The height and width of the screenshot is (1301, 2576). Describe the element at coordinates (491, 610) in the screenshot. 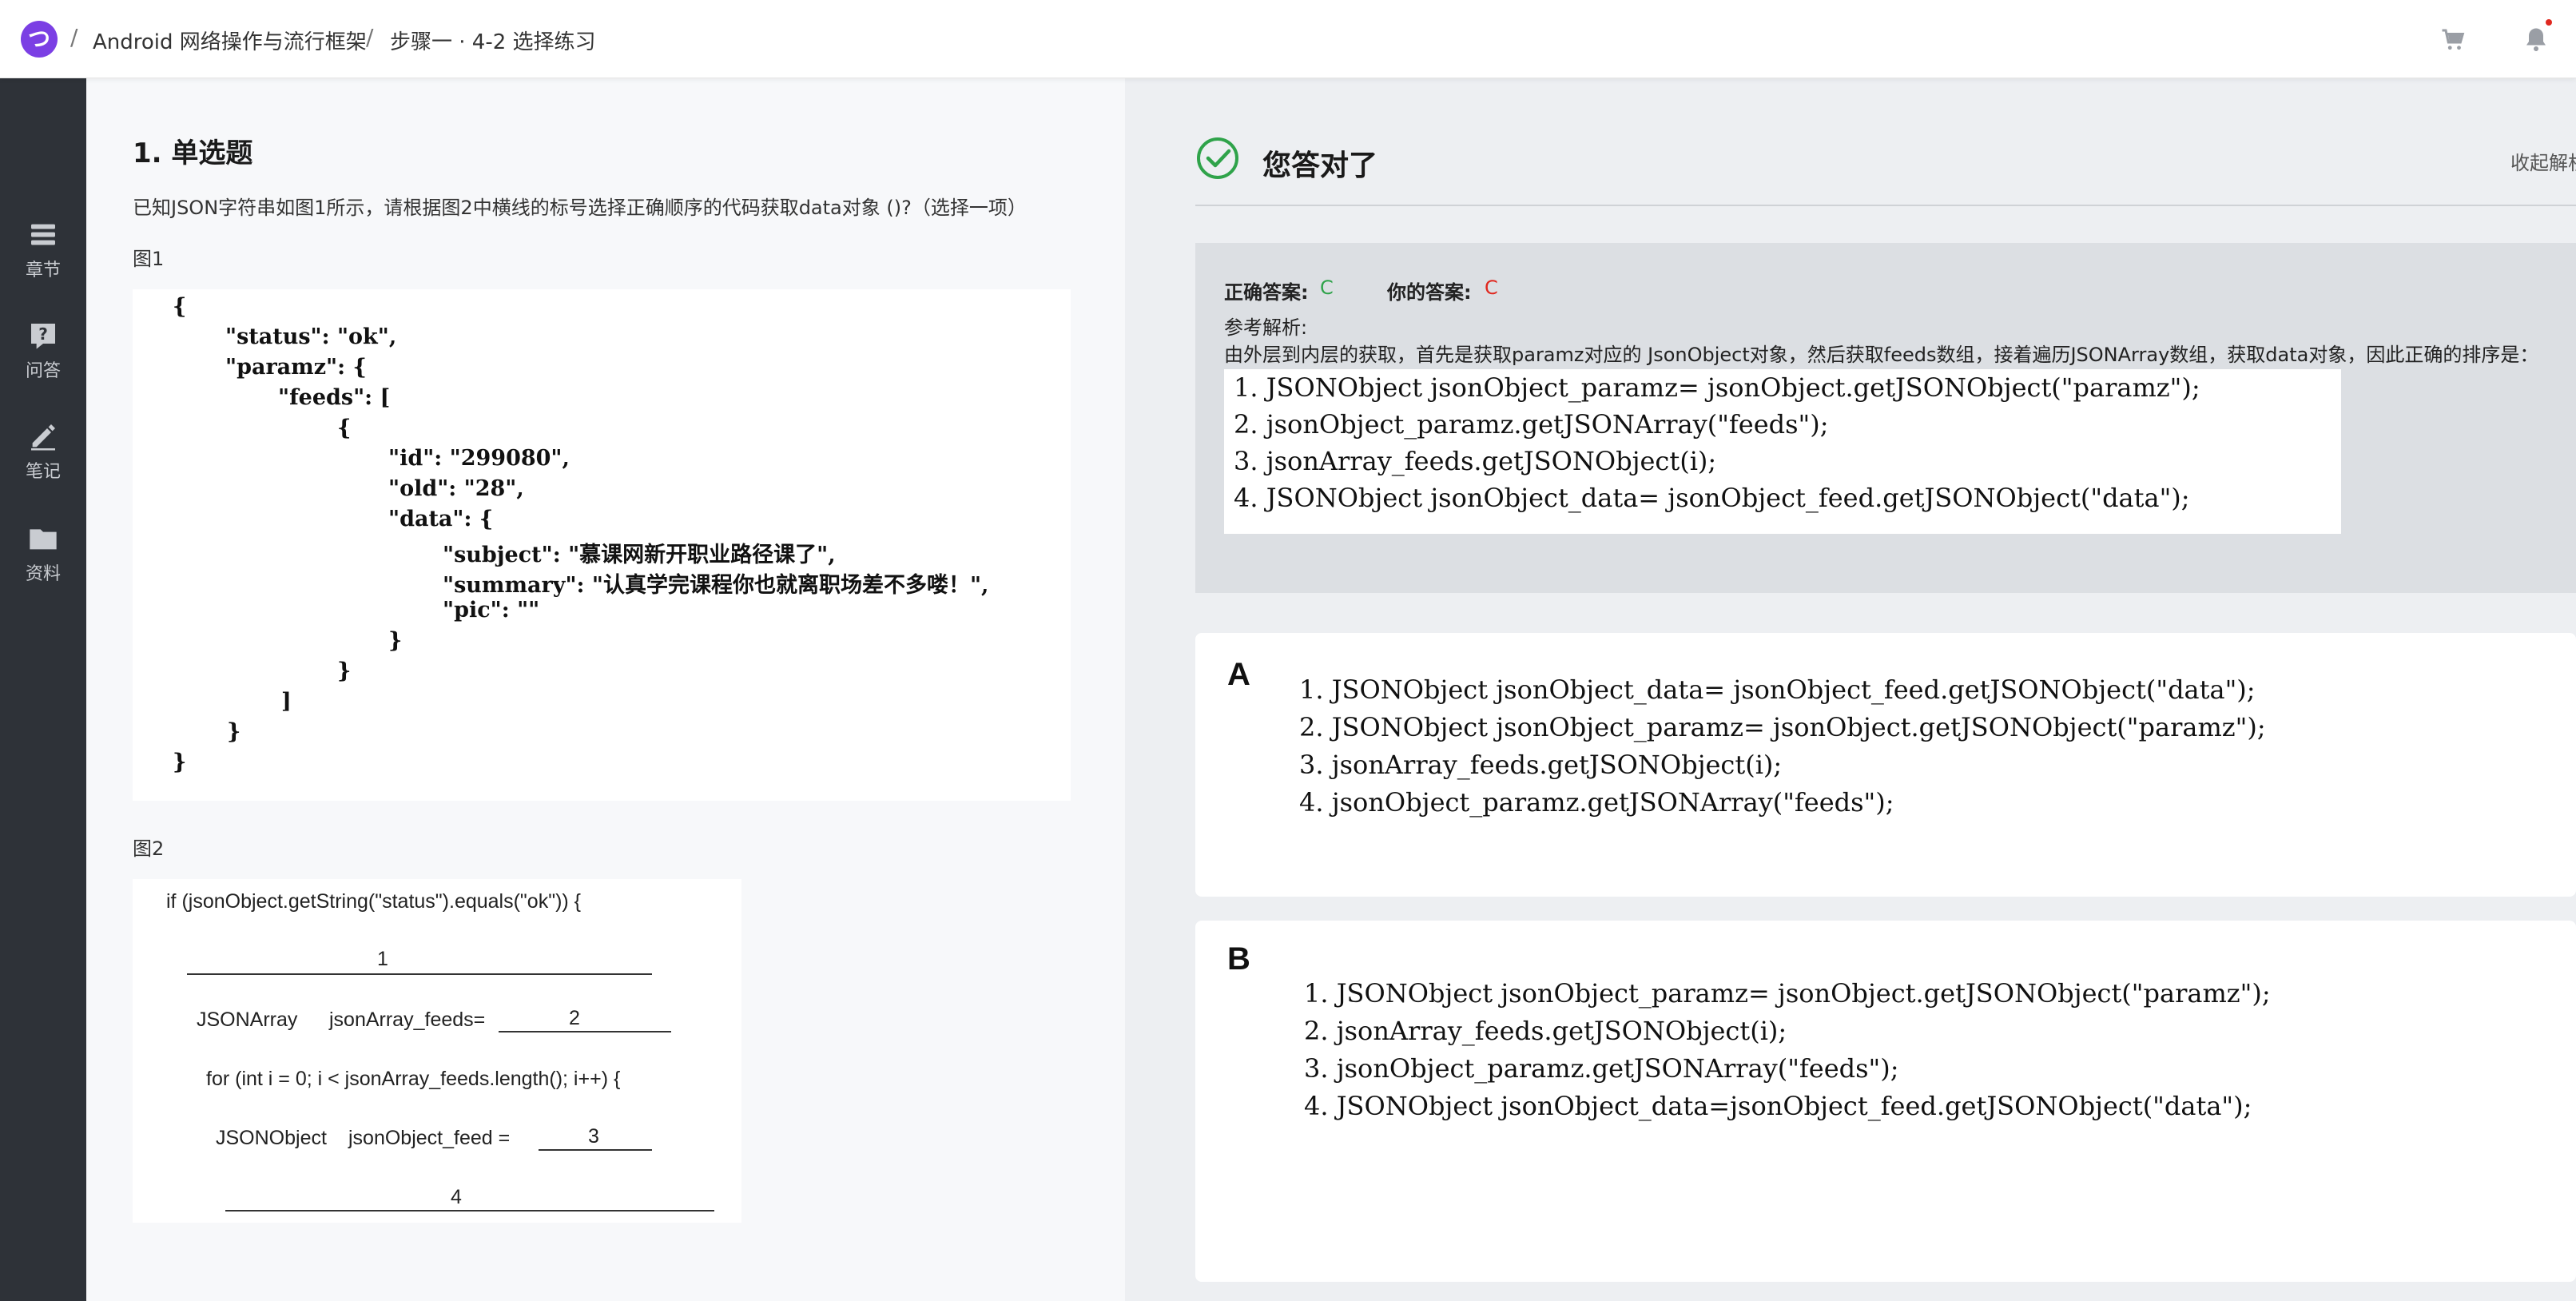

I see `json-line: "pic": ""` at that location.